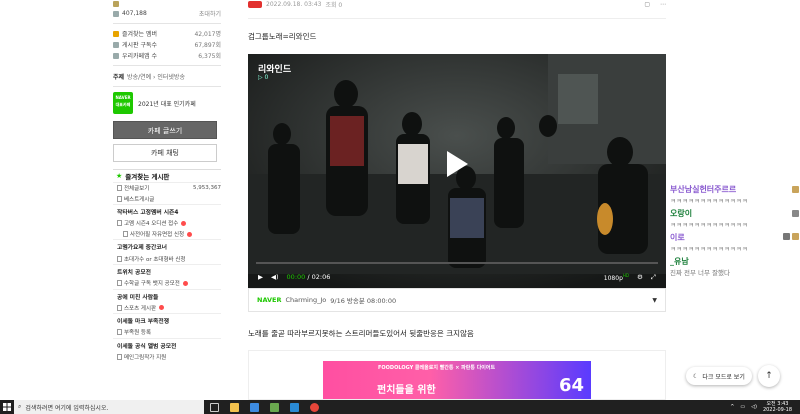  Describe the element at coordinates (134, 13) in the screenshot. I see `member-count: 407,188` at that location.